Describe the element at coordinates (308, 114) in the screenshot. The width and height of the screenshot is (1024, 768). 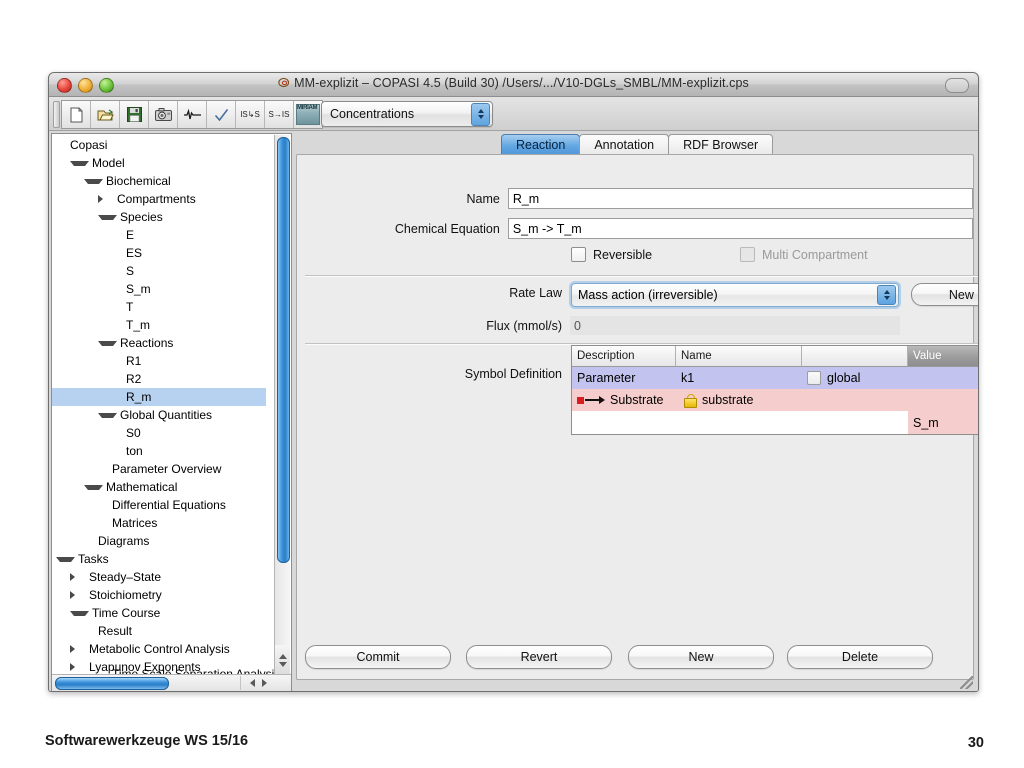
I see `miriam-button: MIRIAM` at that location.